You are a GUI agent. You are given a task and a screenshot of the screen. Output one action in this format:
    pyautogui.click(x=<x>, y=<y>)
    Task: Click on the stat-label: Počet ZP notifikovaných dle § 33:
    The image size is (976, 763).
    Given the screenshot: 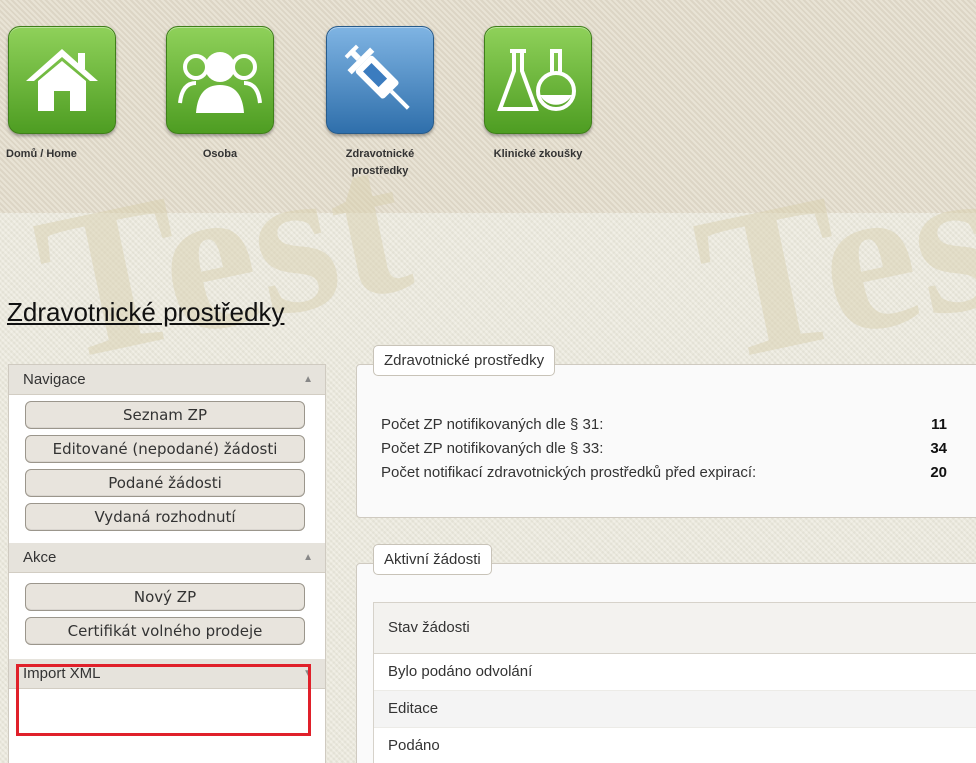 What is the action you would take?
    pyautogui.click(x=492, y=448)
    